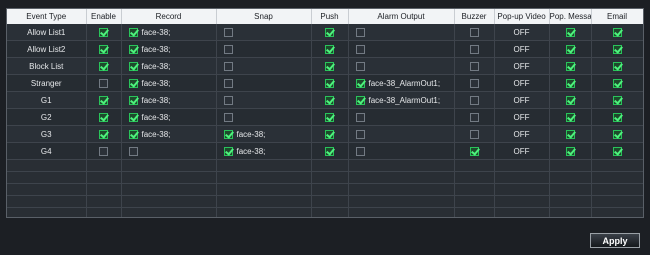 Image resolution: width=650 pixels, height=255 pixels. Describe the element at coordinates (330, 16) in the screenshot. I see `header-push: Push` at that location.